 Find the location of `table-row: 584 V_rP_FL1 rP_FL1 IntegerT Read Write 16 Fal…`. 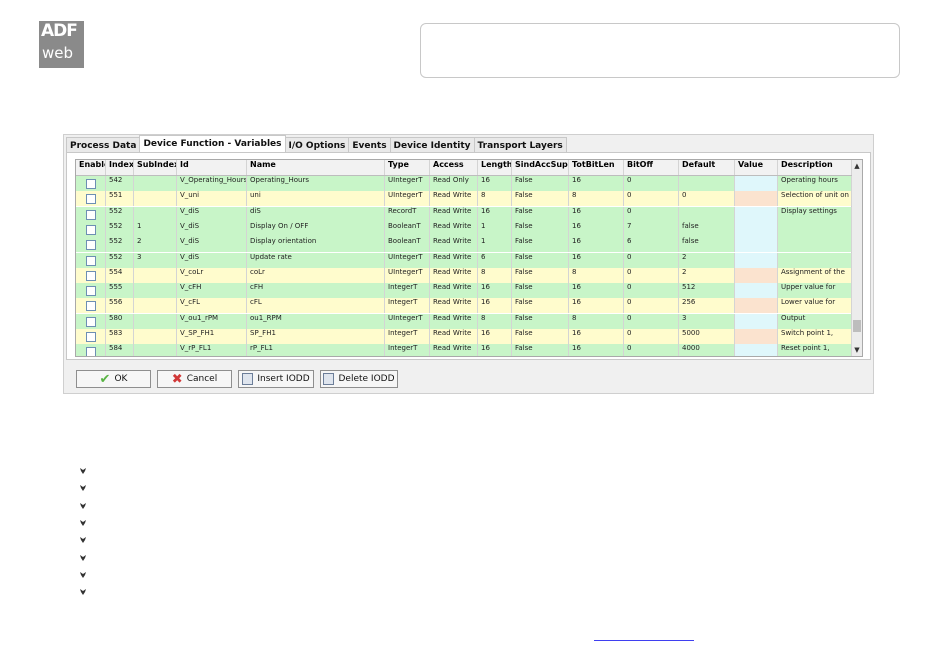

table-row: 584 V_rP_FL1 rP_FL1 IntegerT Read Write 16 Fal… is located at coordinates (464, 350).